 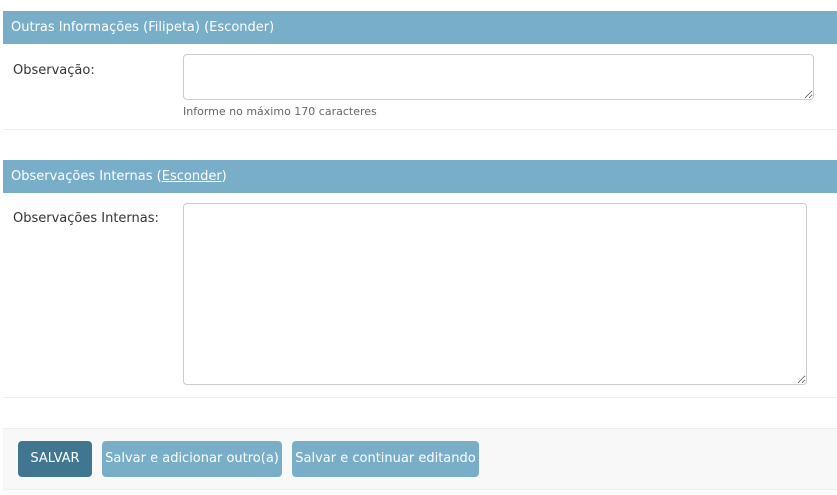 What do you see at coordinates (86, 218) in the screenshot?
I see `internal-notes-label: Observações Internas:` at bounding box center [86, 218].